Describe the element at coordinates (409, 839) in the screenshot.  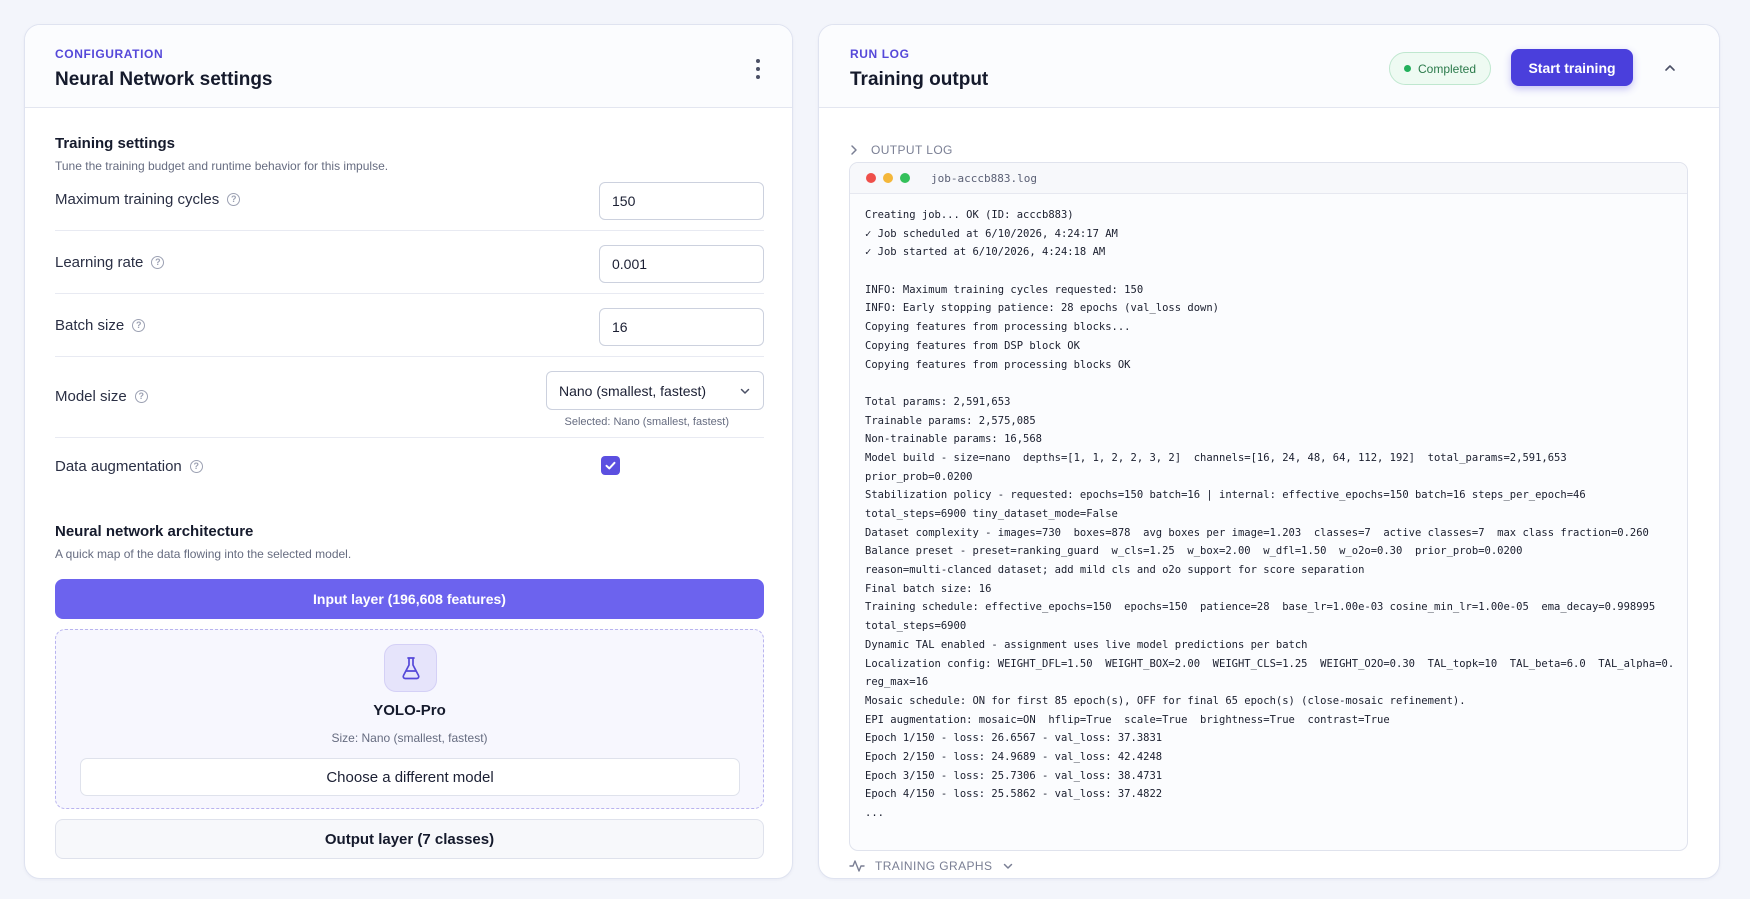
I see `output-layer-button: Output layer (7 classes)` at that location.